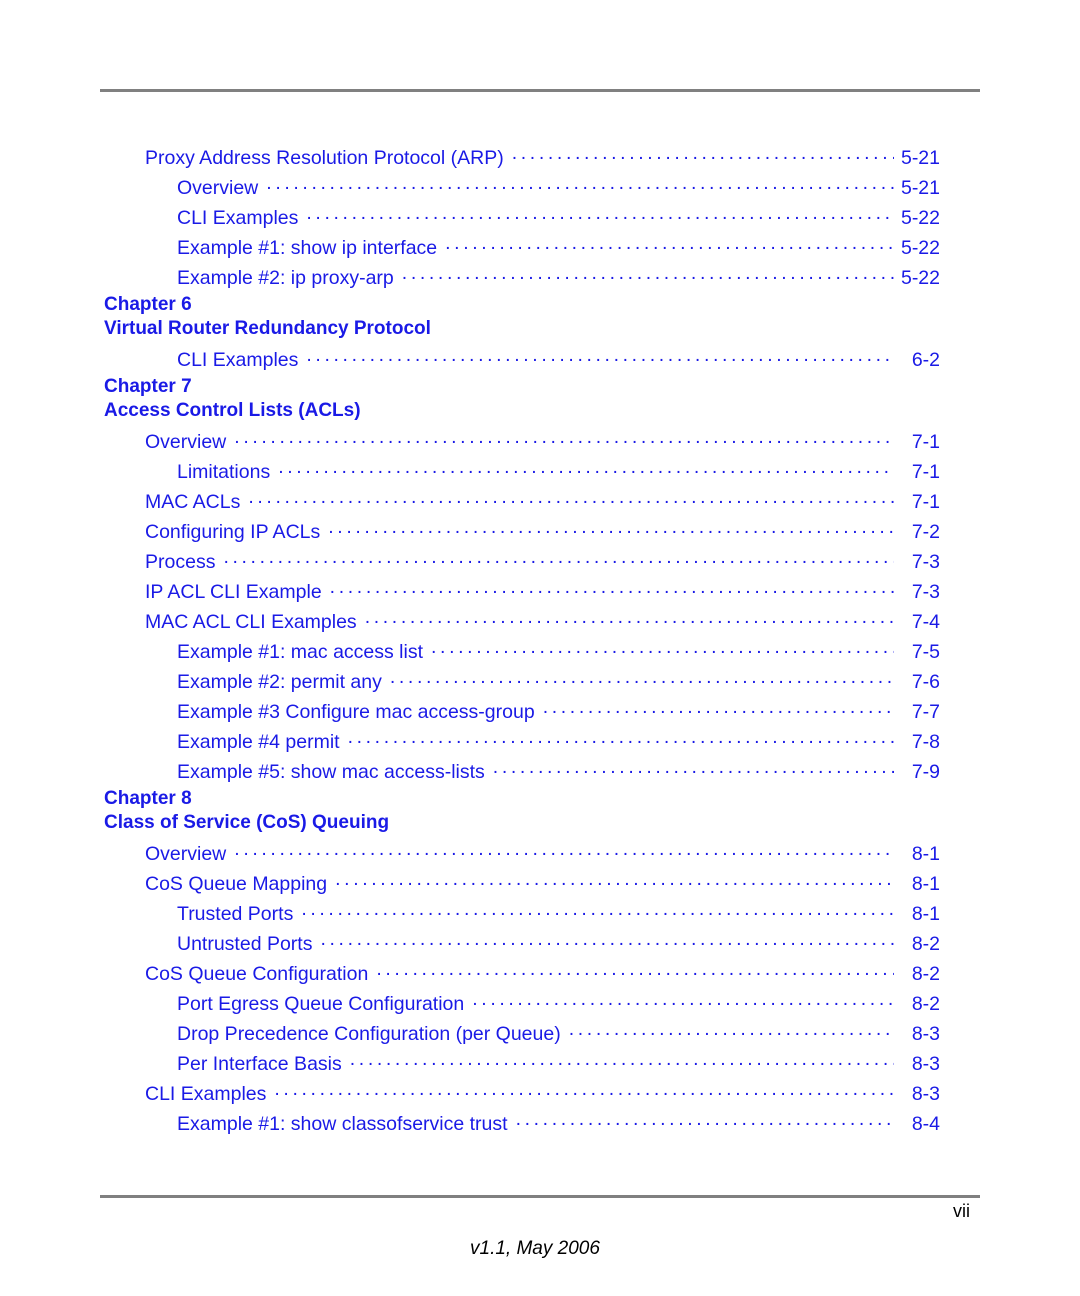  What do you see at coordinates (520, 361) in the screenshot?
I see `toc-entry: CLI Examples 6-2` at bounding box center [520, 361].